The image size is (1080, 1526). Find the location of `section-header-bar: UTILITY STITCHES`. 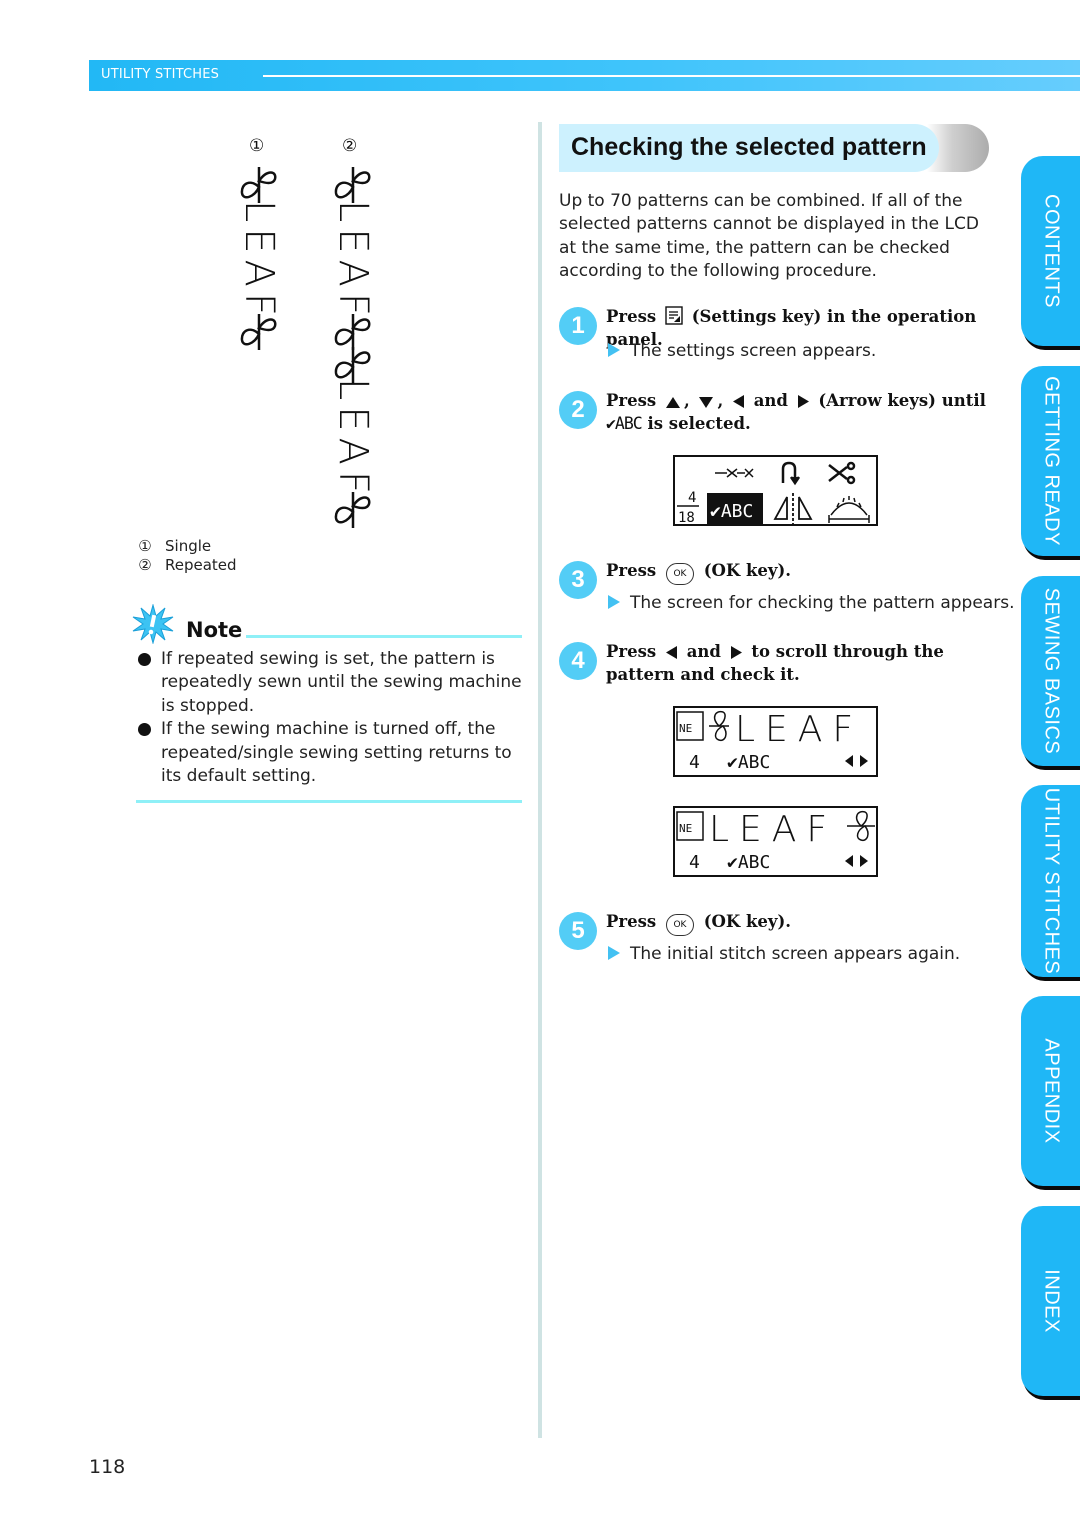

section-header-bar: UTILITY STITCHES is located at coordinates (584, 75).